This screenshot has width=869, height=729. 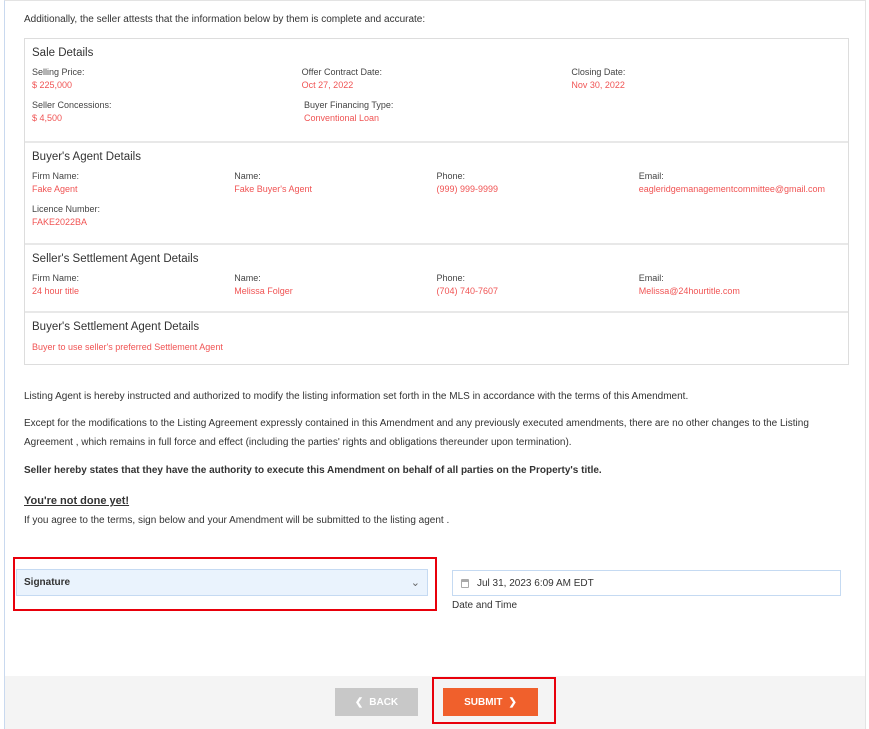 I want to click on licence-number: FAKE2022BA, so click(x=60, y=222).